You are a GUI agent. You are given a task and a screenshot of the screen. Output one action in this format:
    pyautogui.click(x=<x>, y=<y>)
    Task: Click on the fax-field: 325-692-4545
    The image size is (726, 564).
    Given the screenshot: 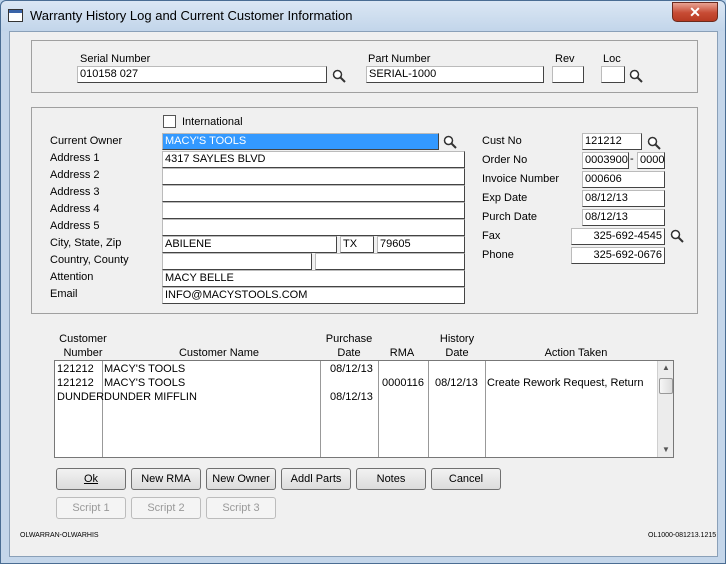 What is the action you would take?
    pyautogui.click(x=618, y=236)
    